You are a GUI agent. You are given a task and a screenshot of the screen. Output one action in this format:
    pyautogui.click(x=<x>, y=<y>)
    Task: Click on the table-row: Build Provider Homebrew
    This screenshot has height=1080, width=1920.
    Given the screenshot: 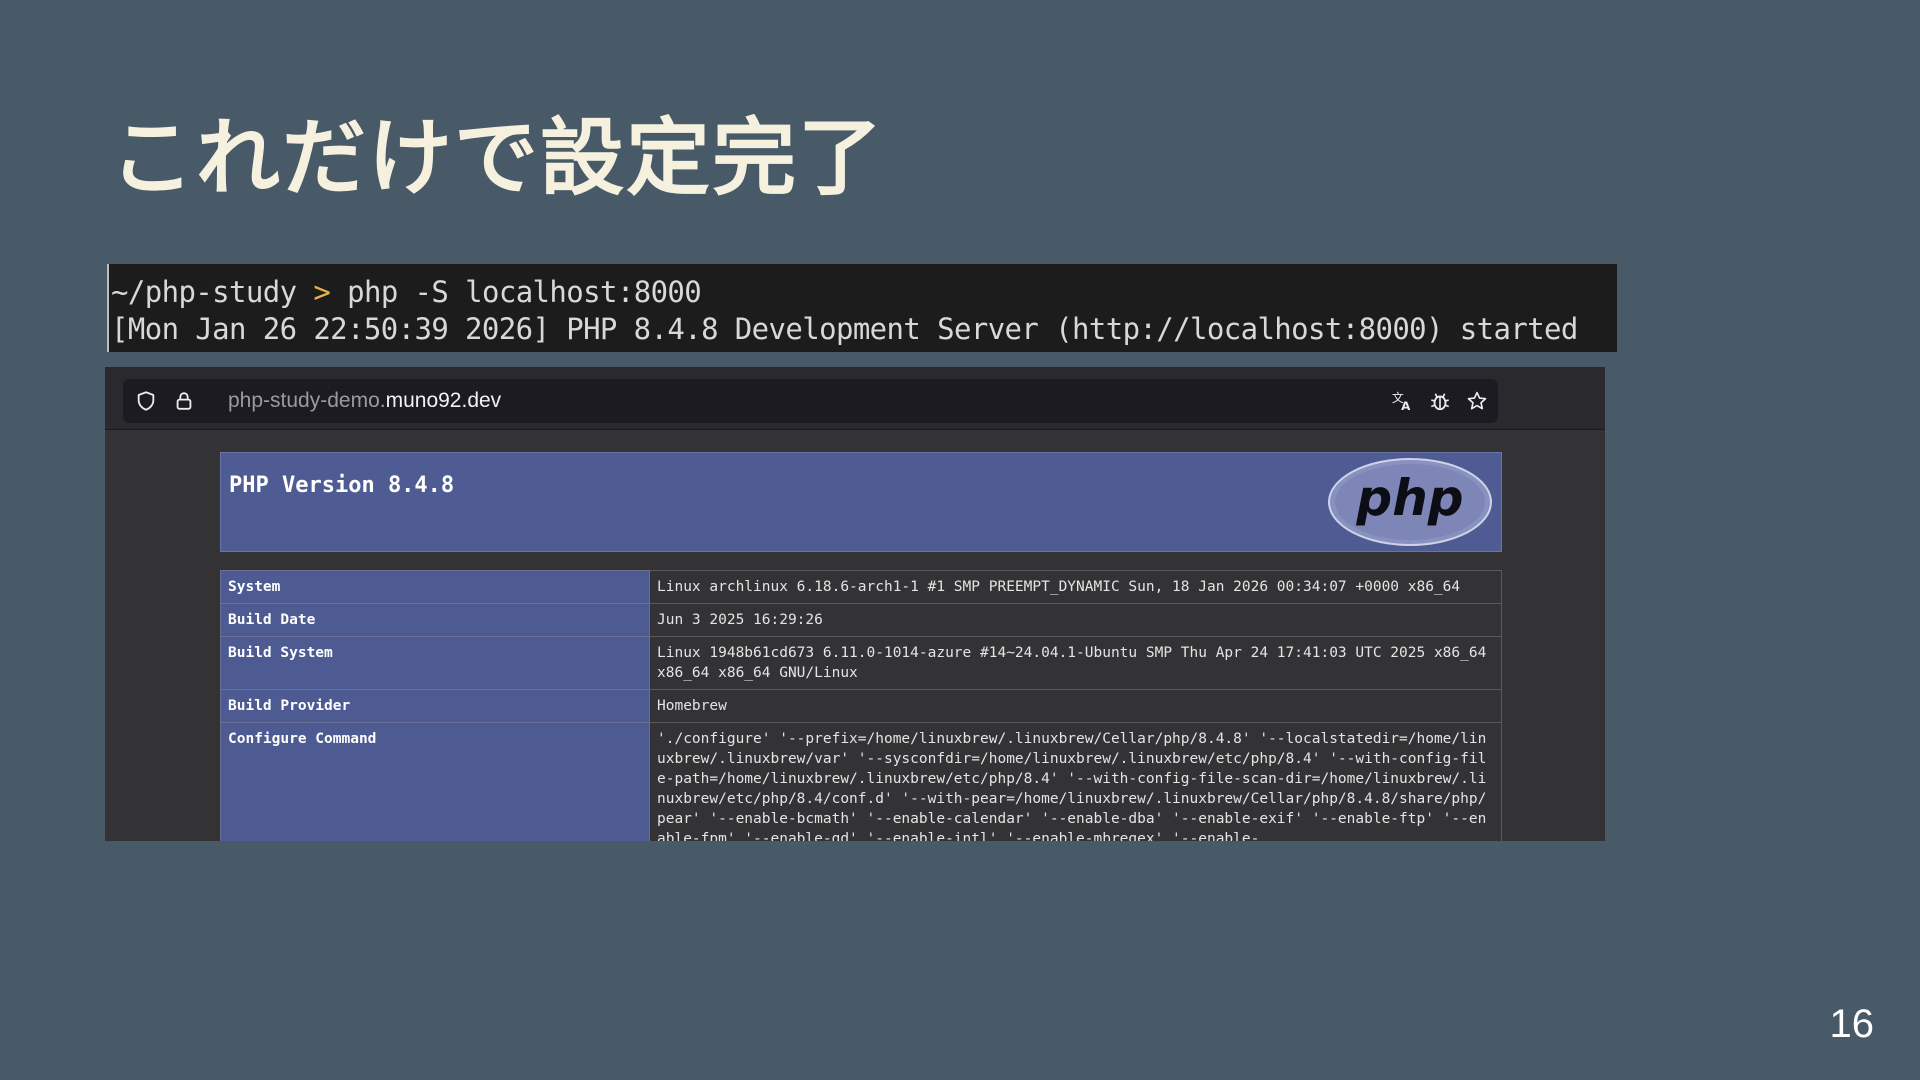 What is the action you would take?
    pyautogui.click(x=861, y=706)
    